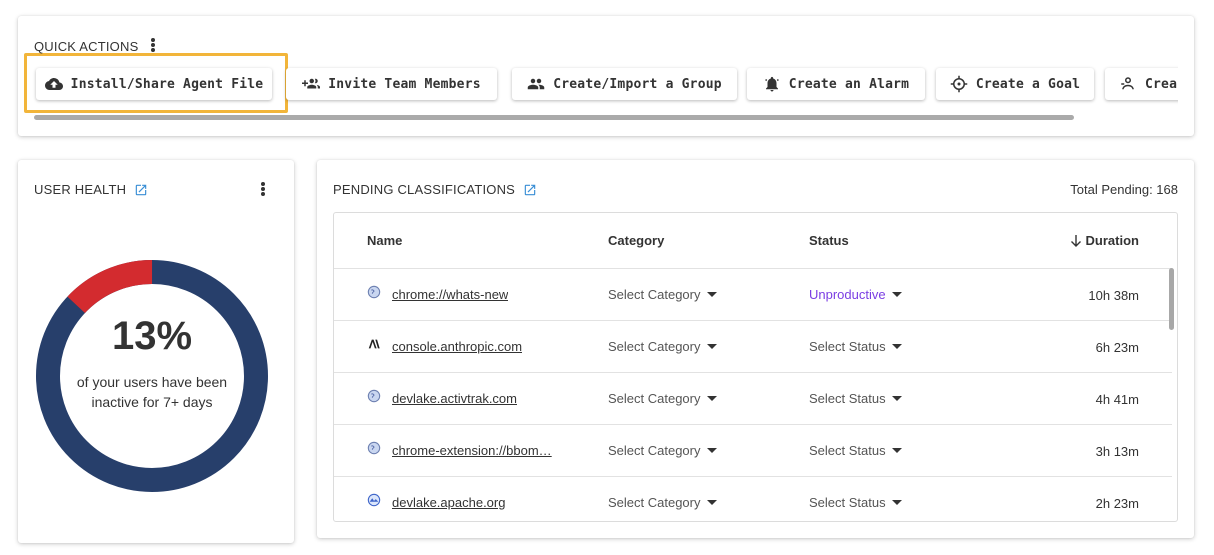 This screenshot has width=1214, height=555. Describe the element at coordinates (448, 502) in the screenshot. I see `site-name-link: devlake.apache.org` at that location.